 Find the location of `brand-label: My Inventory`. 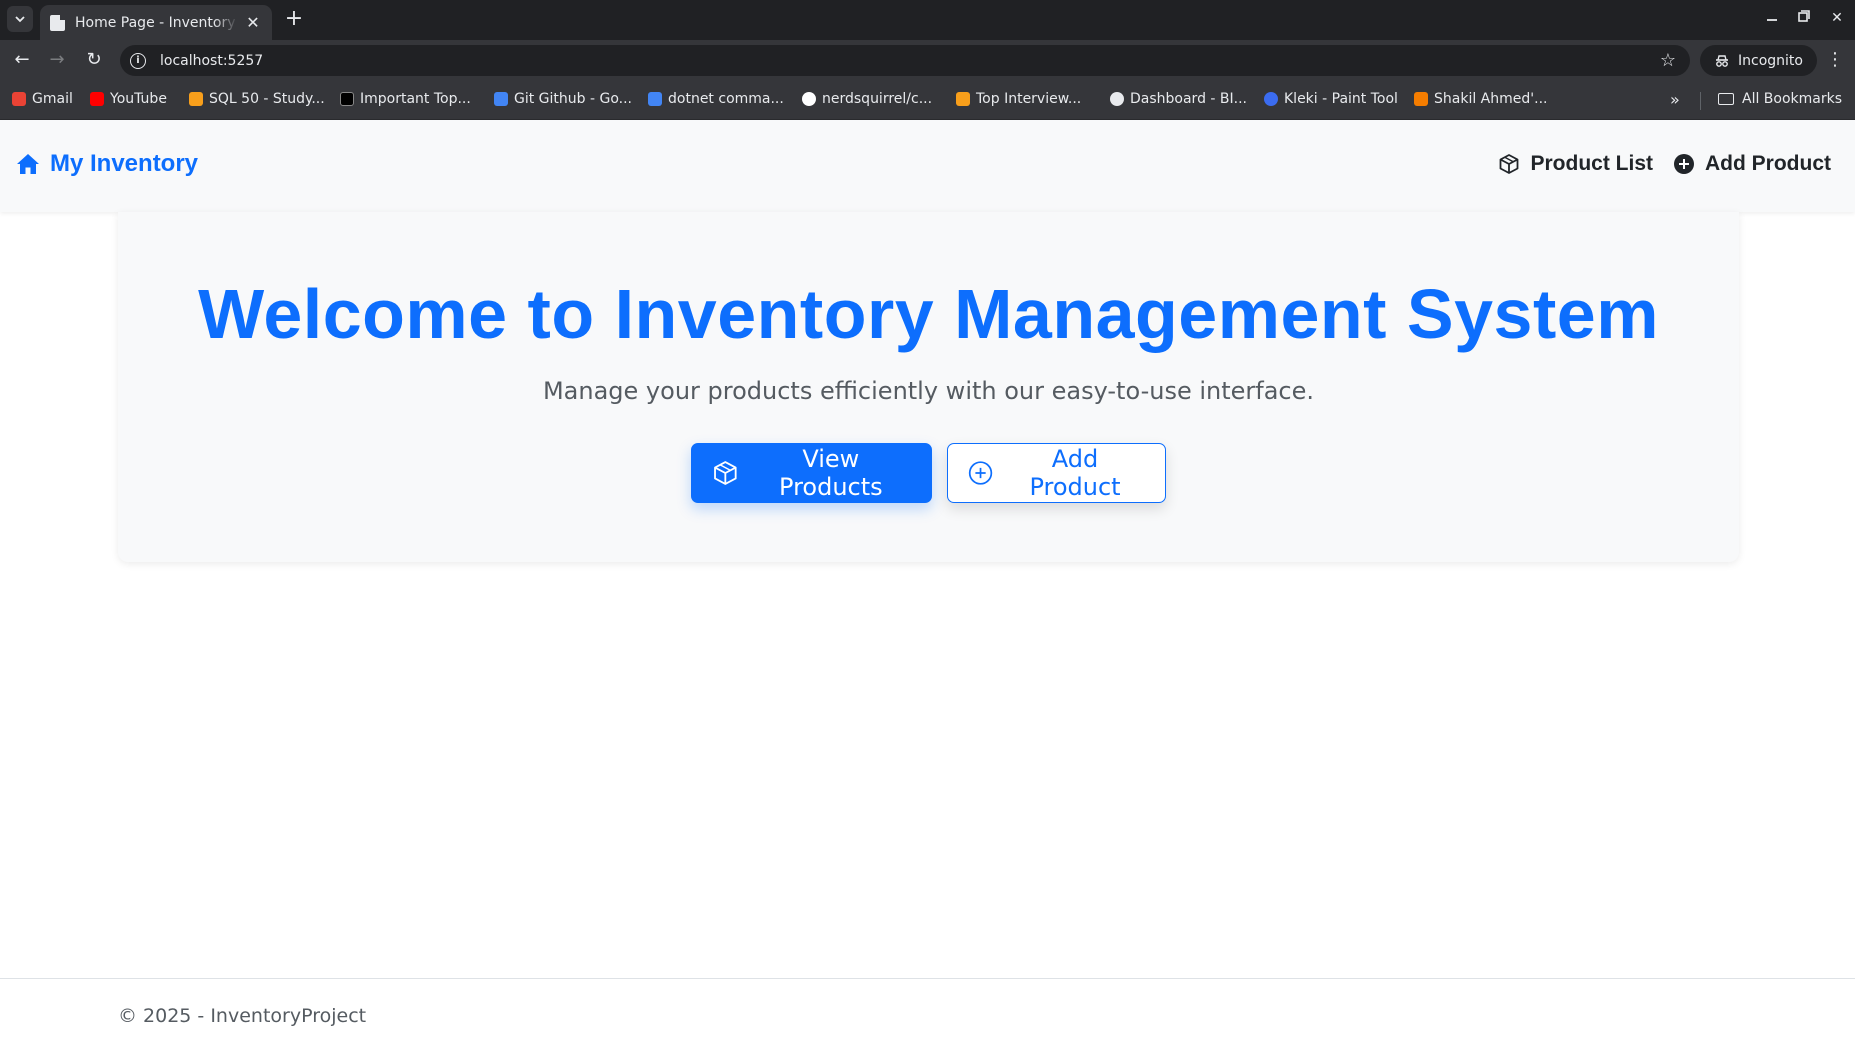

brand-label: My Inventory is located at coordinates (124, 163).